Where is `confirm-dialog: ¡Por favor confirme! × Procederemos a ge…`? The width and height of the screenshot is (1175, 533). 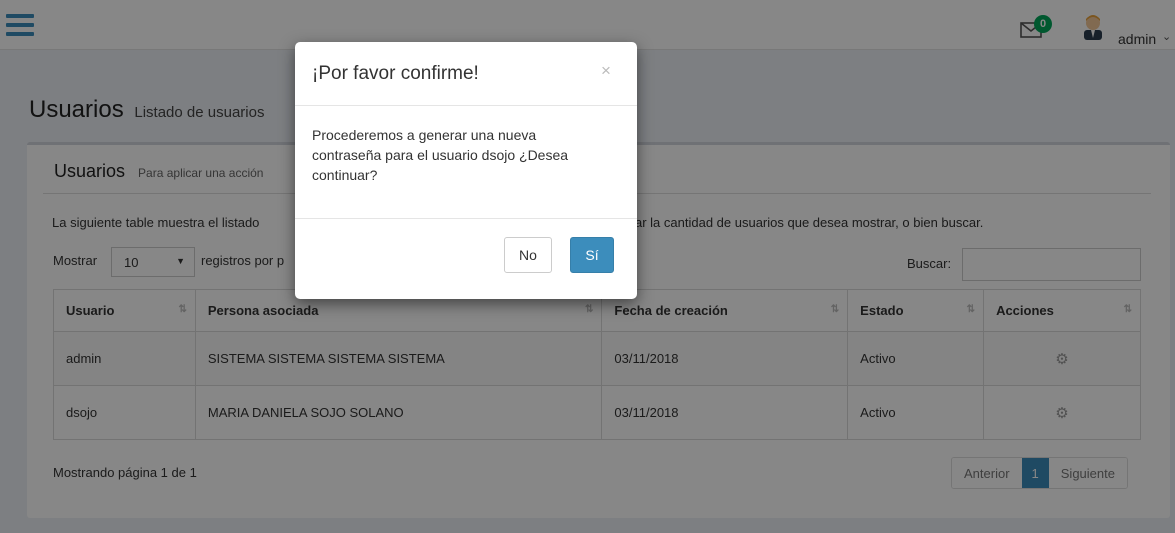
confirm-dialog: ¡Por favor confirme! × Procederemos a ge… is located at coordinates (466, 170).